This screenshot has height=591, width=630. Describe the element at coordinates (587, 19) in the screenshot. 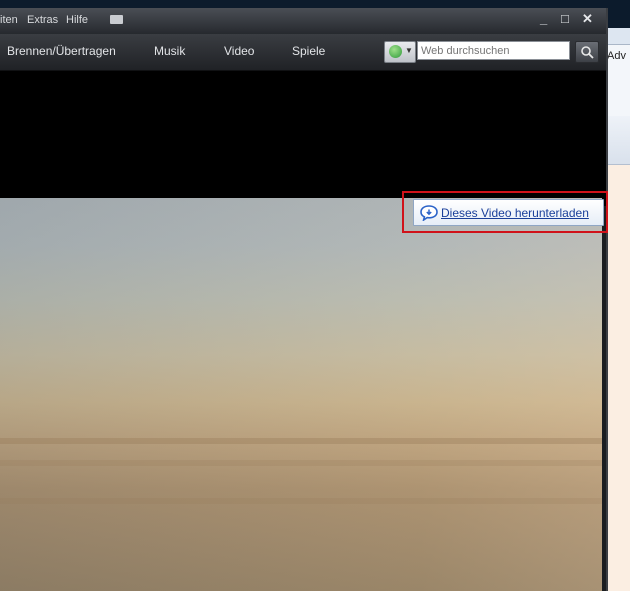

I see `close-button: ✕` at that location.